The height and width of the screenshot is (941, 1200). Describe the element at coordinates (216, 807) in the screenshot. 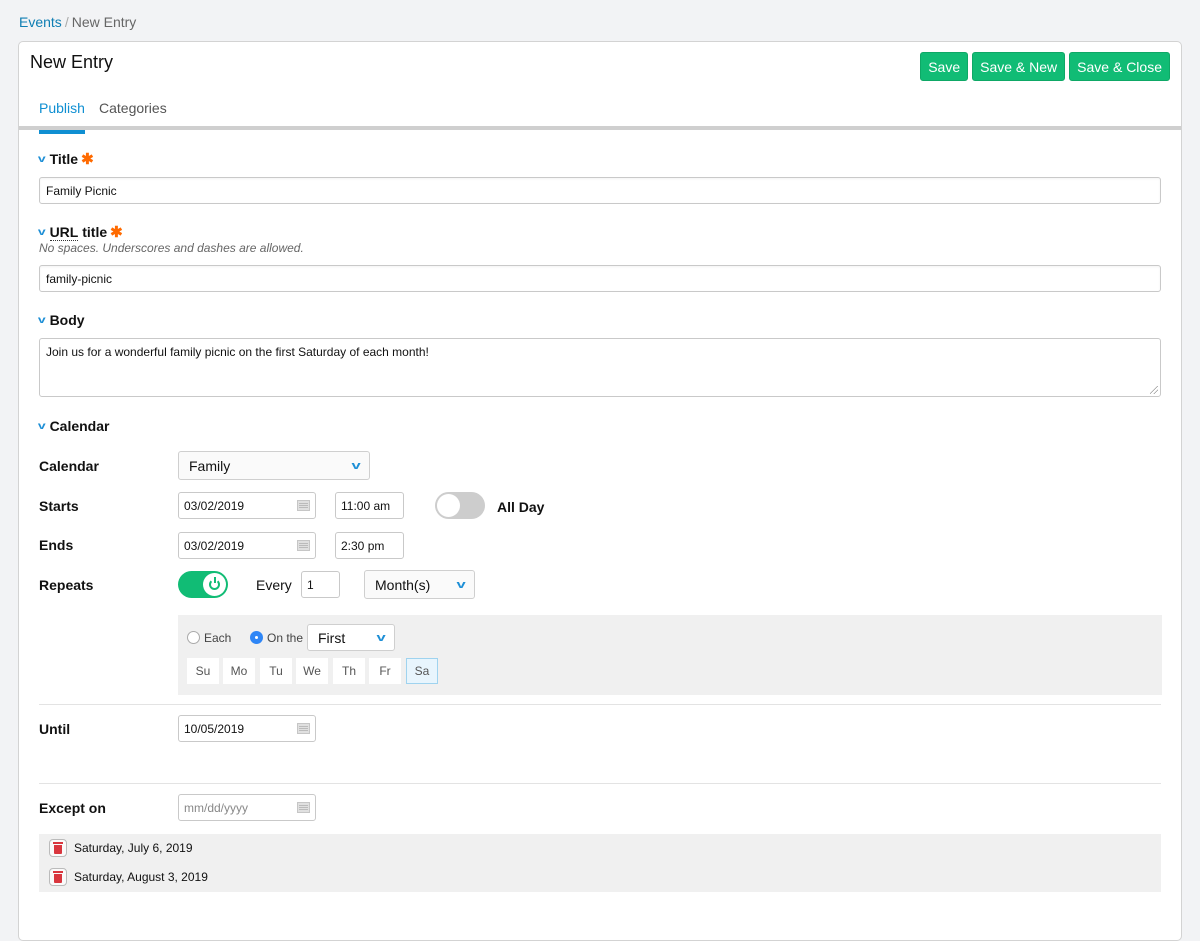

I see `except-date-placeholder: mm/dd/yyyy` at that location.